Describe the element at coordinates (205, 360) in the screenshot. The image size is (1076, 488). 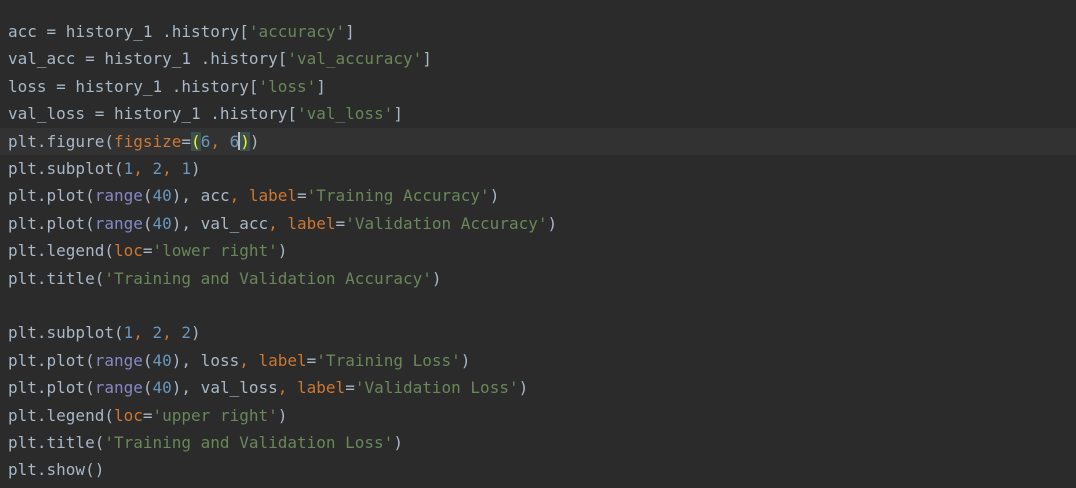
I see `code-token-plain: ), loss` at that location.